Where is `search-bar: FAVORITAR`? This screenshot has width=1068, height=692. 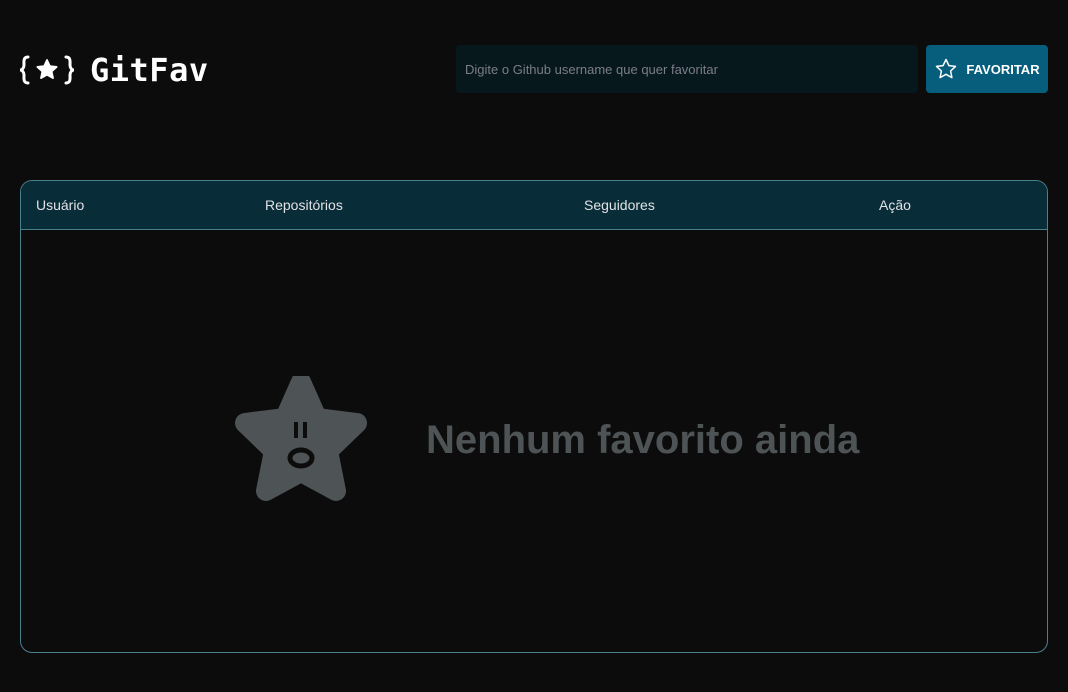
search-bar: FAVORITAR is located at coordinates (752, 69).